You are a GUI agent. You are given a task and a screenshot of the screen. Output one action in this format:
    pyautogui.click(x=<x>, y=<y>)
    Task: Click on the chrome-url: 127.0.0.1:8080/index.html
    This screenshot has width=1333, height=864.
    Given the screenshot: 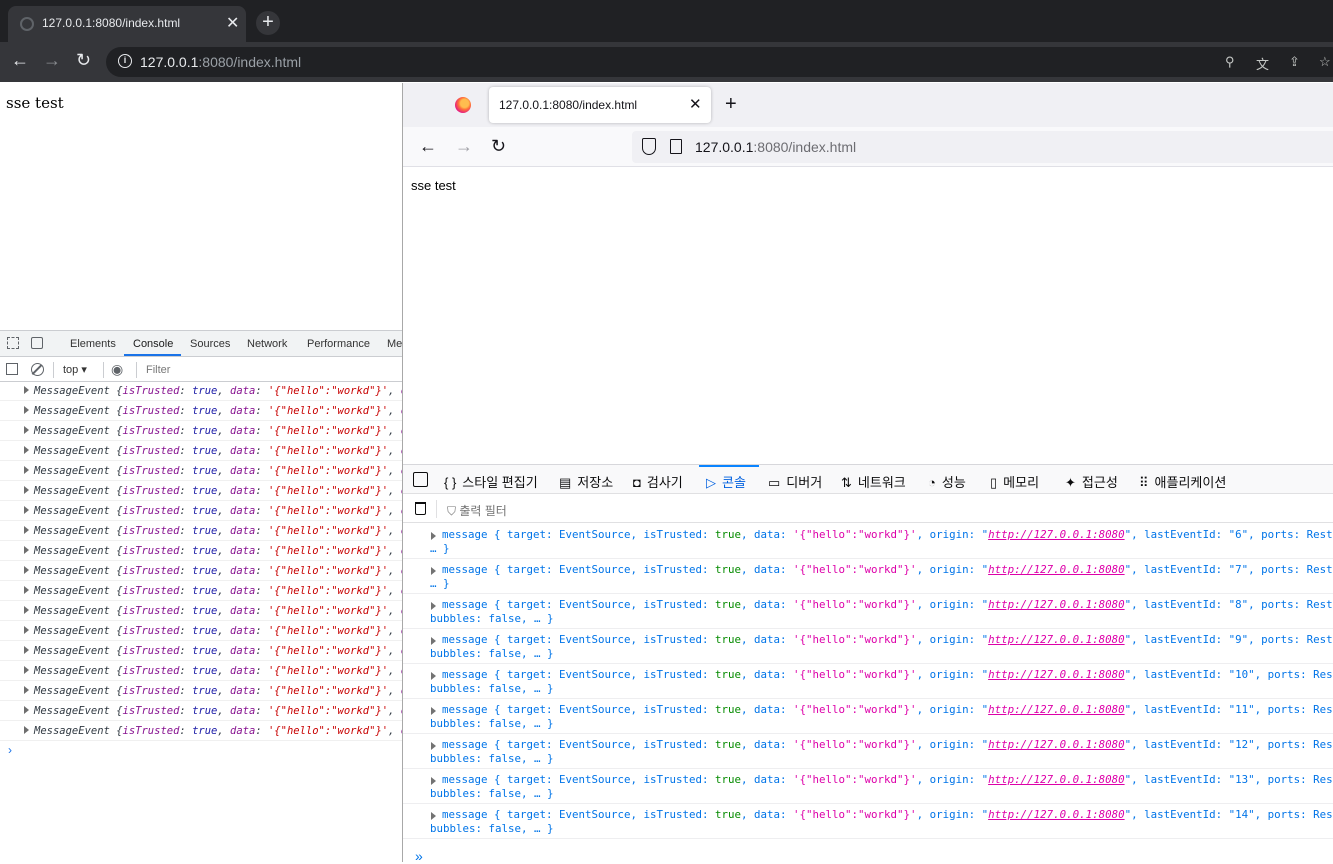 What is the action you would take?
    pyautogui.click(x=220, y=62)
    